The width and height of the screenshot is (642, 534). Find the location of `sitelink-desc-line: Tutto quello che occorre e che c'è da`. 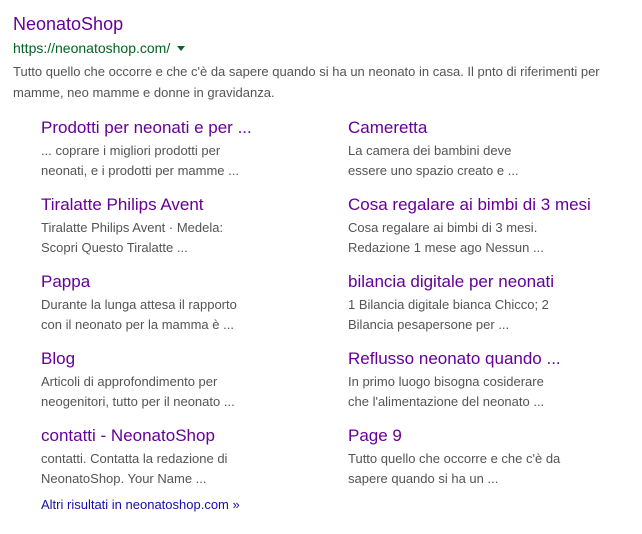

sitelink-desc-line: Tutto quello che occorre e che c'è da is located at coordinates (454, 458).